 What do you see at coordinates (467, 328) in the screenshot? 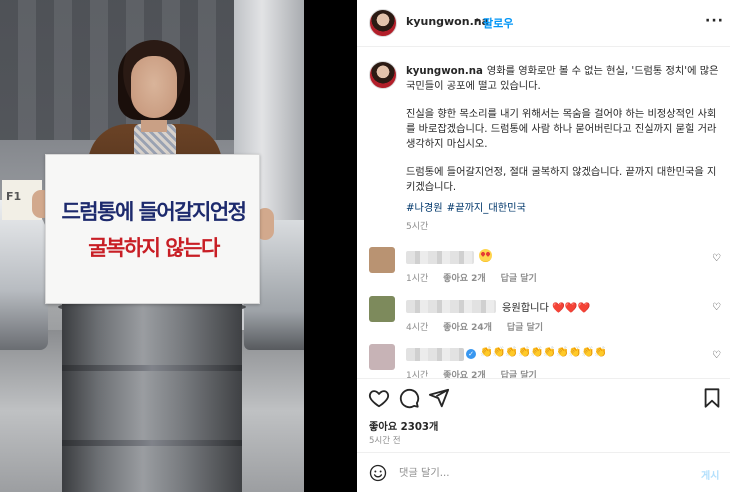
I see `comment-likes: 좋아요 24개` at bounding box center [467, 328].